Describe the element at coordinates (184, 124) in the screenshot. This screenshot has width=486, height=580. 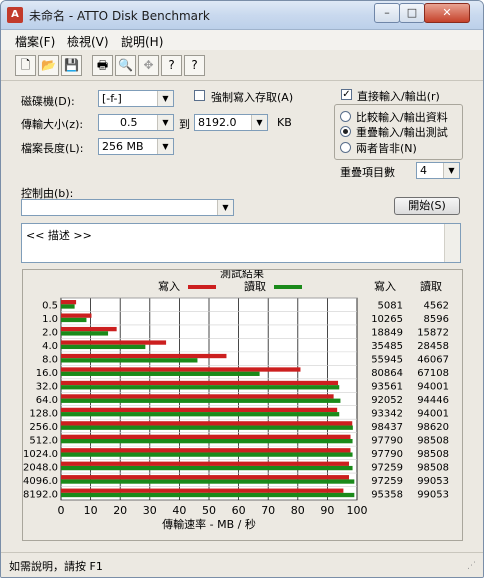
I see `to-label: 到` at that location.